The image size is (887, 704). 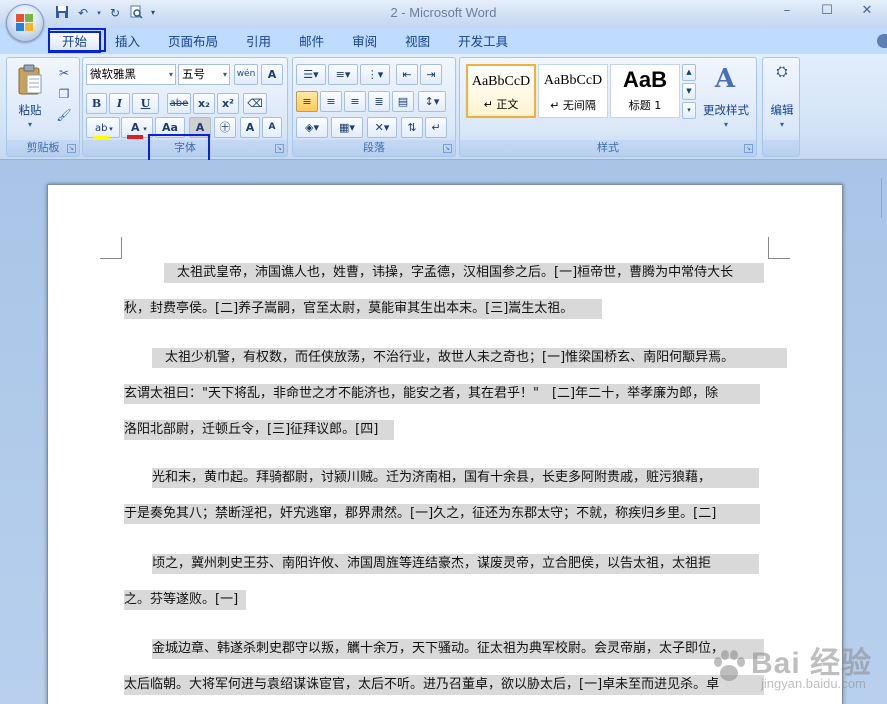 What do you see at coordinates (204, 103) in the screenshot?
I see `subscript-button: x₂` at bounding box center [204, 103].